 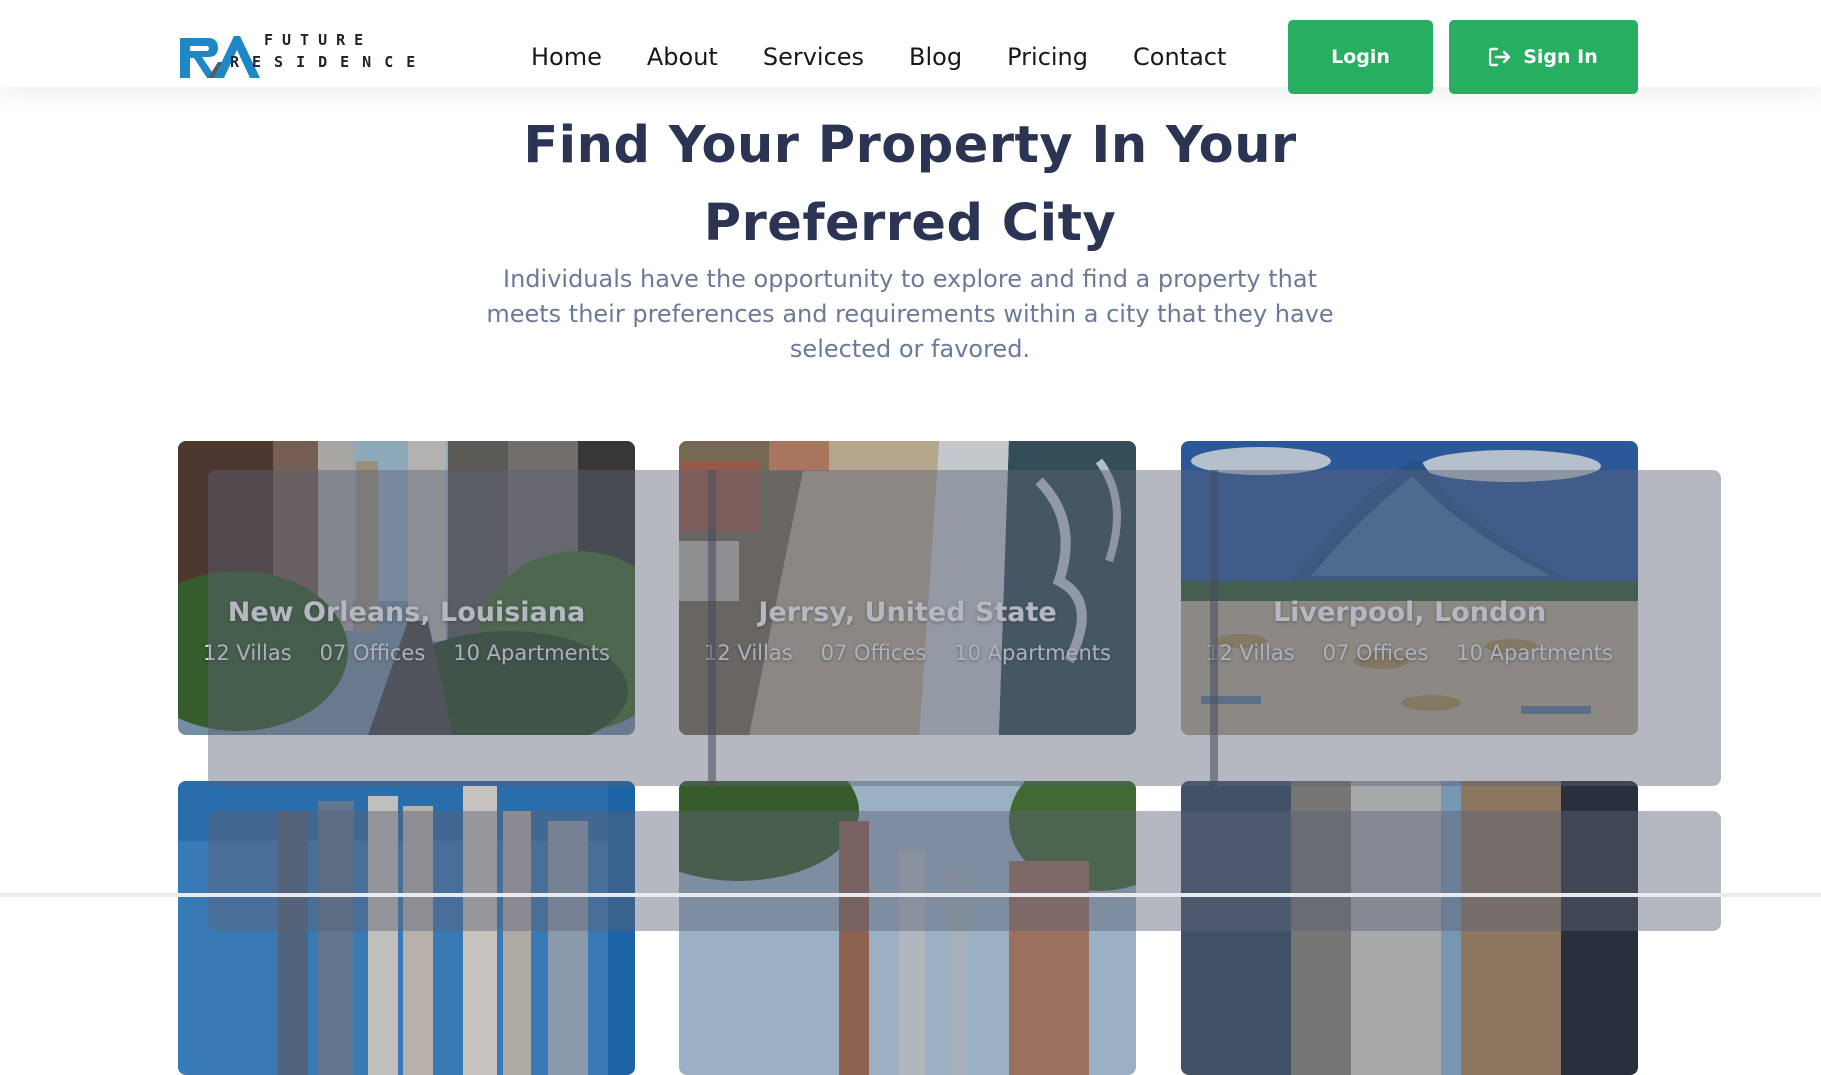 I want to click on page-bottom-edge, so click(x=910, y=895).